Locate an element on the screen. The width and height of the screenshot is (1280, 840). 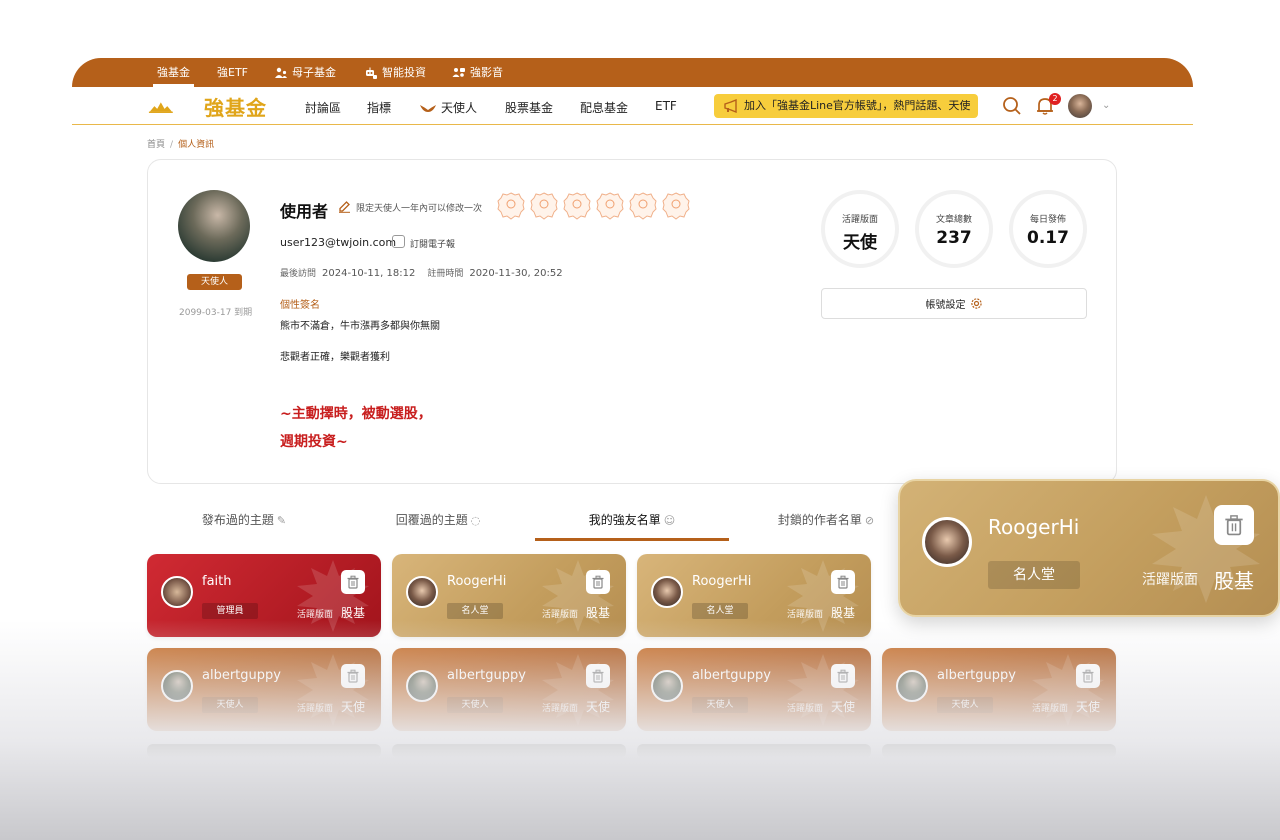
logo-sun-icon is located at coordinates (160, 107).